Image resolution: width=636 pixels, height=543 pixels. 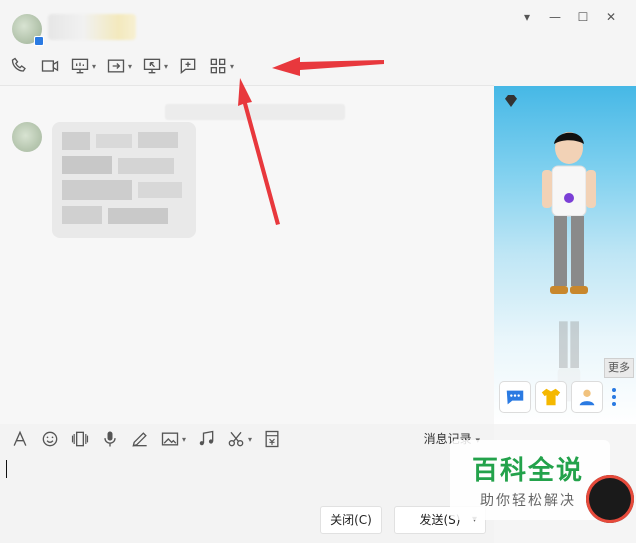 I want to click on send-file-button: ▾, so click(x=119, y=66).